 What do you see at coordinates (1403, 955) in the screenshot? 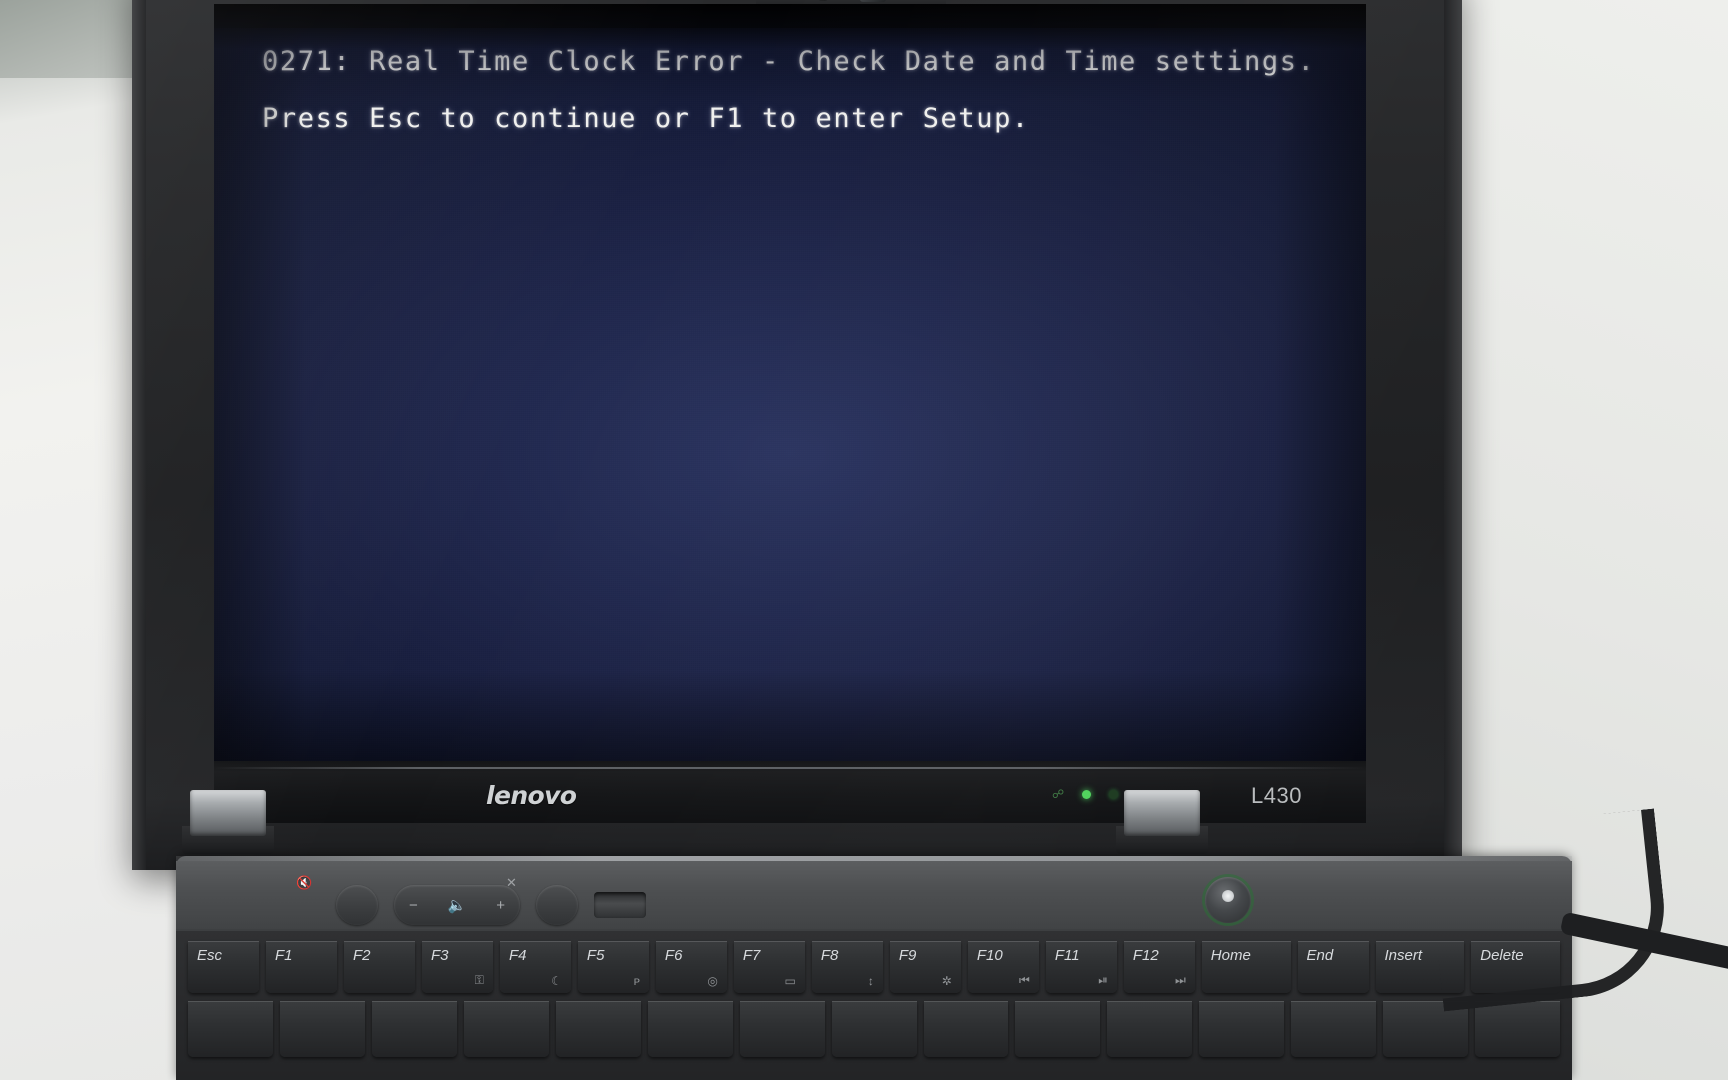
I see `key-label: Insert` at bounding box center [1403, 955].